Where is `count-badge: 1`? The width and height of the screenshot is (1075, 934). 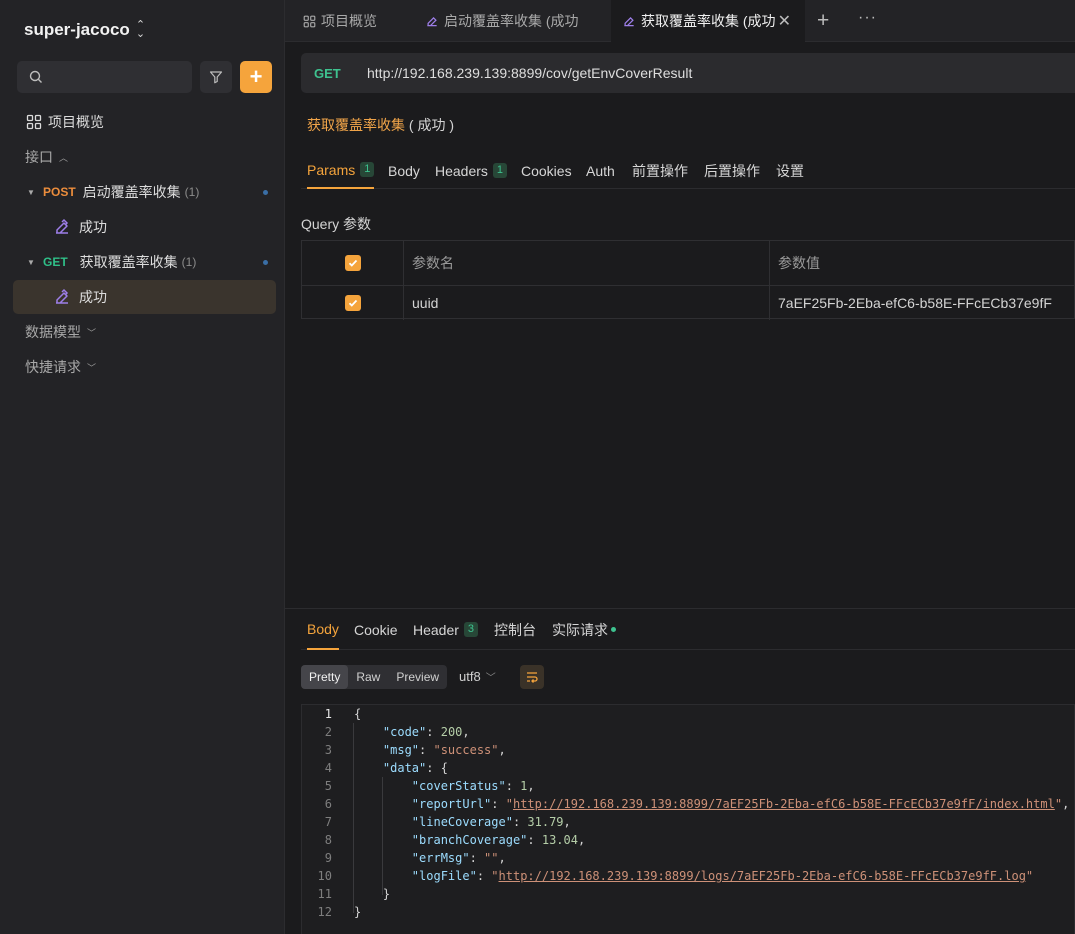 count-badge: 1 is located at coordinates (367, 169).